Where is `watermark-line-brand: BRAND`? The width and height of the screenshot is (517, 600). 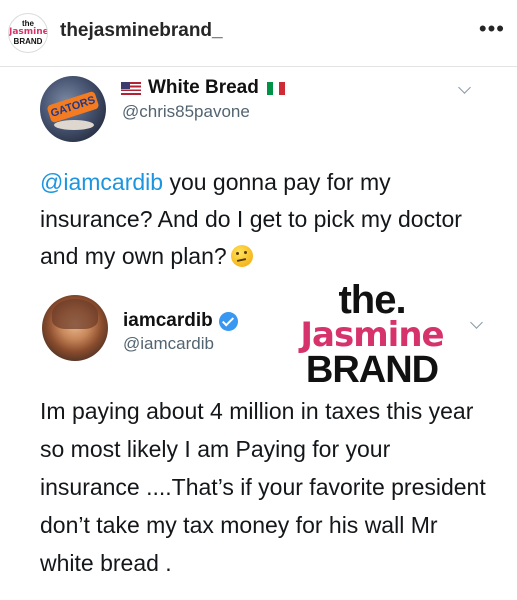 watermark-line-brand: BRAND is located at coordinates (372, 370).